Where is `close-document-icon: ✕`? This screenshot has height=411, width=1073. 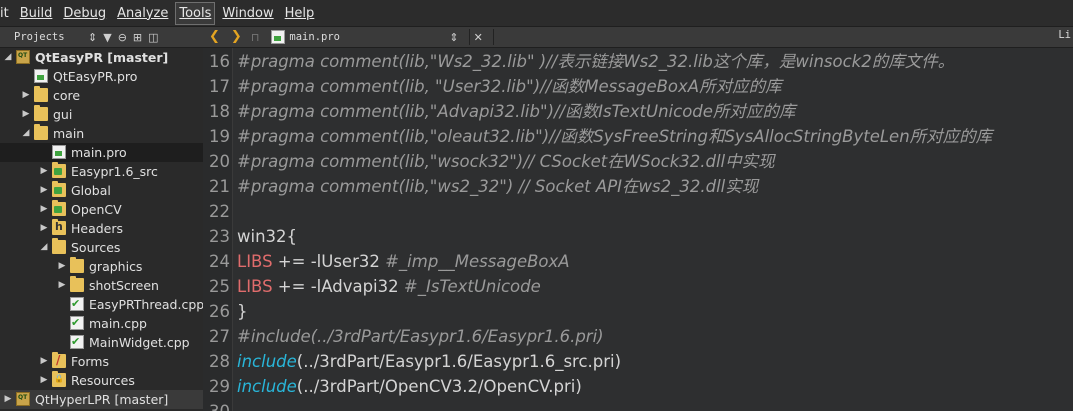
close-document-icon: ✕ is located at coordinates (478, 37).